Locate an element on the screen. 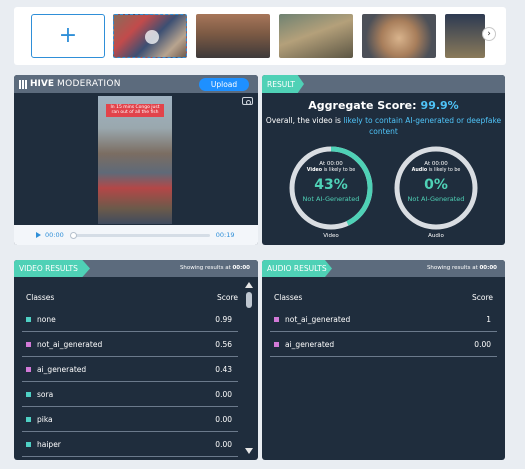 The image size is (525, 469). video-results-showing: Showing results at 00:00 is located at coordinates (214, 268).